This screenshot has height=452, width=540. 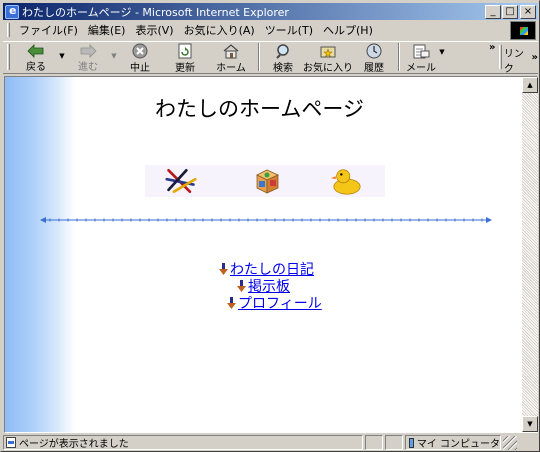 What do you see at coordinates (231, 68) in the screenshot?
I see `home-label: ホーム` at bounding box center [231, 68].